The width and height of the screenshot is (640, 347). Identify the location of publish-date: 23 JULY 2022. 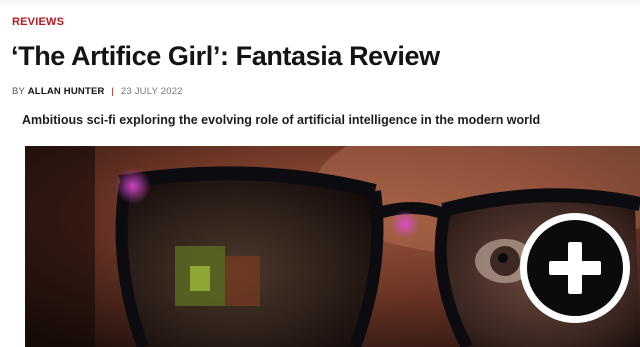
(151, 91).